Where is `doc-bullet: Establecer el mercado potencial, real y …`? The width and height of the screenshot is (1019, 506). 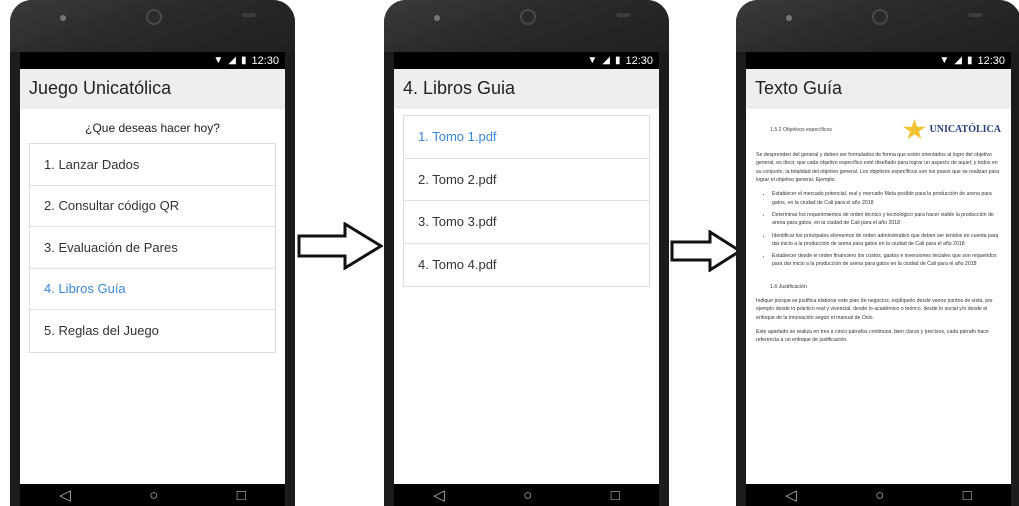
doc-bullet: Establecer el mercado potencial, real y … is located at coordinates (886, 198).